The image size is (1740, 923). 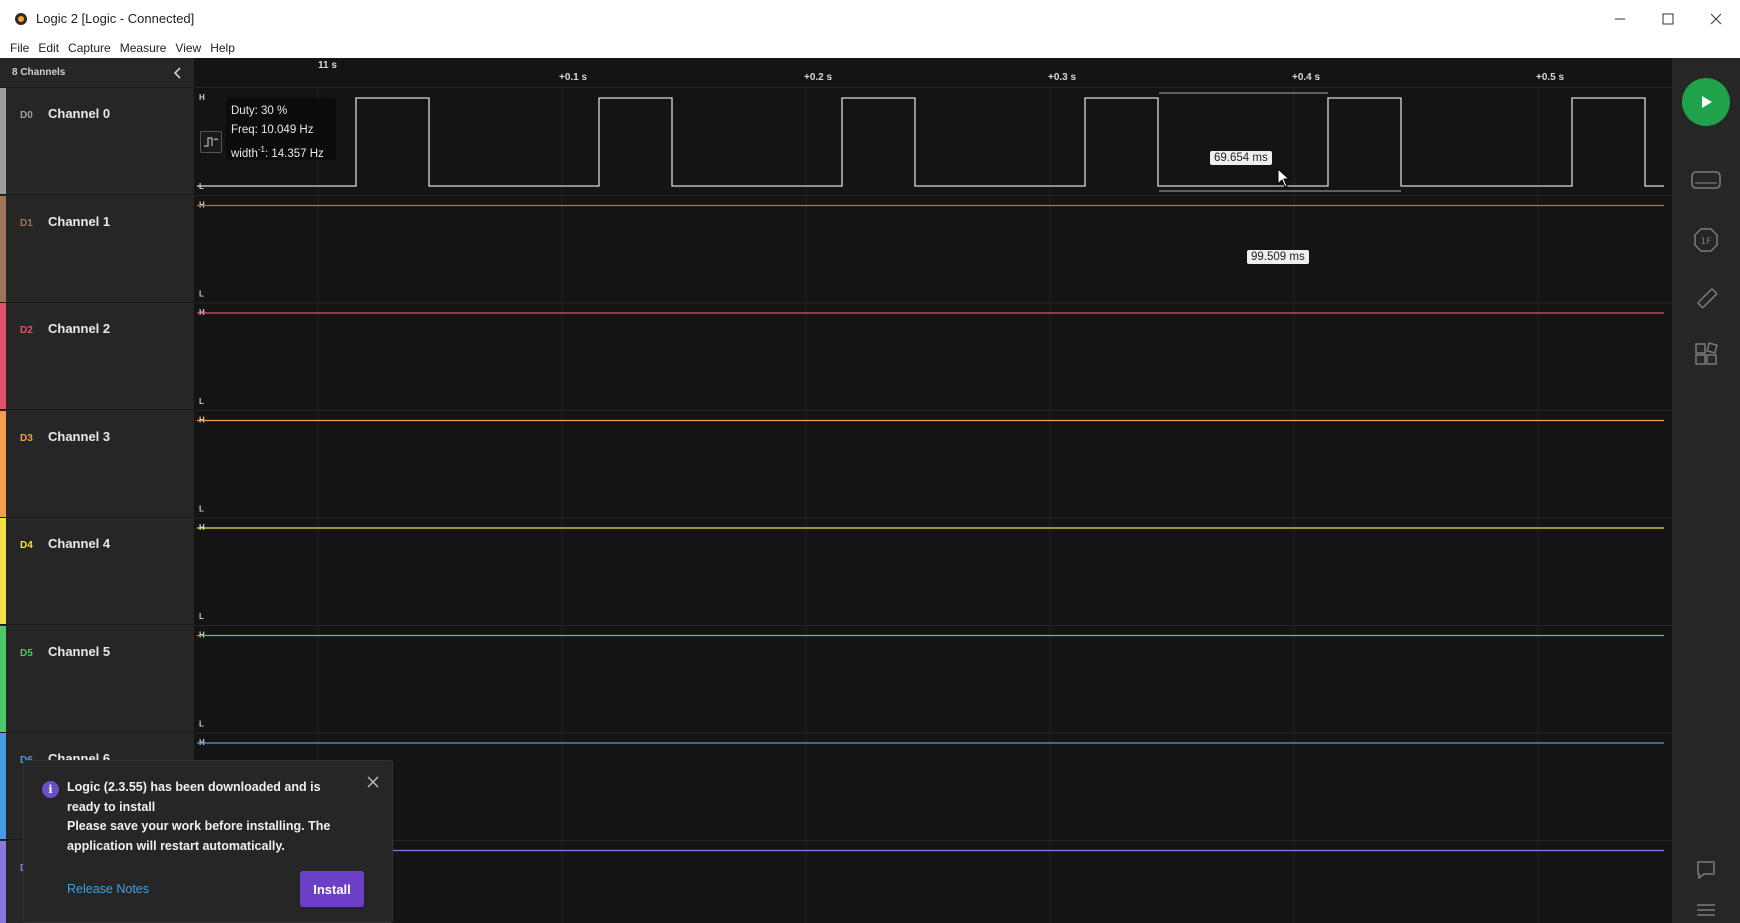 I want to click on close-notification-icon, so click(x=373, y=782).